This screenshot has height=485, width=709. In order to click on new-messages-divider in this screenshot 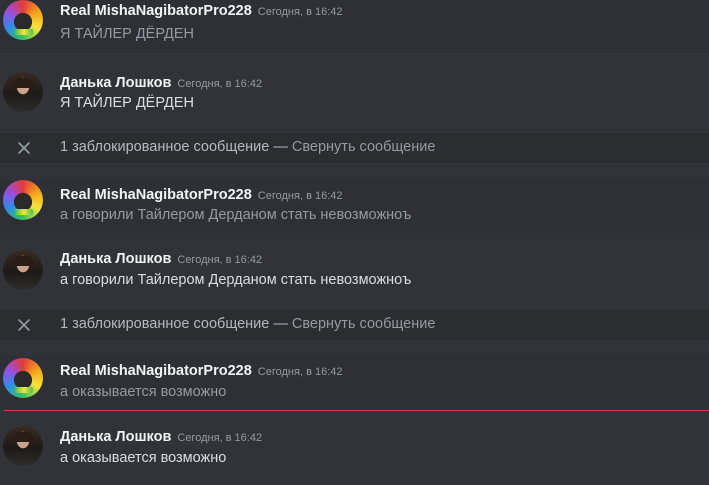, I will do `click(356, 410)`.